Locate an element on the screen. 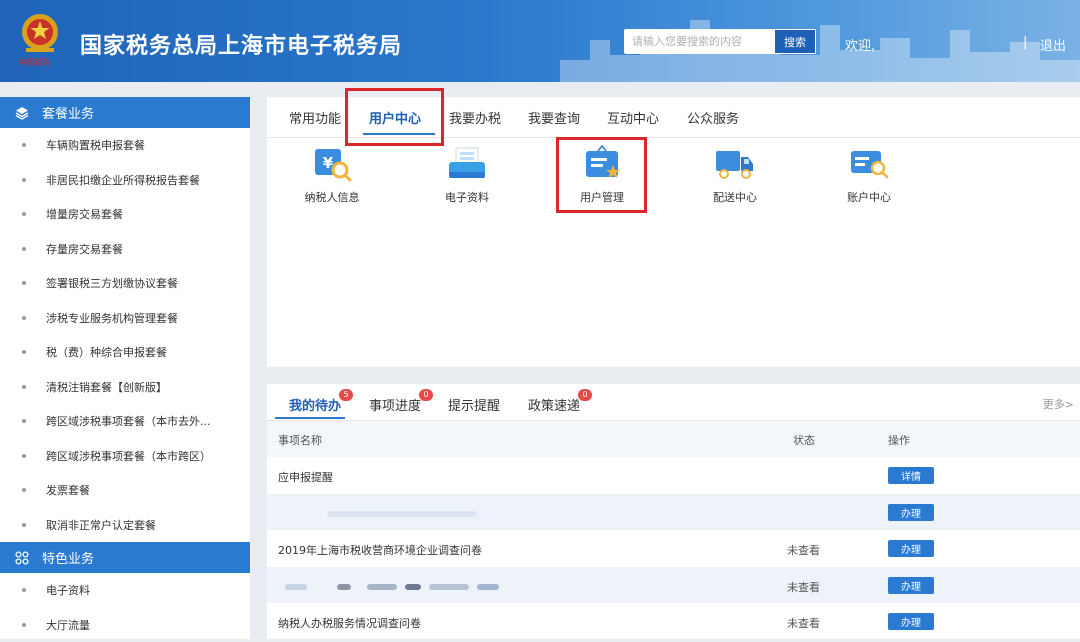 Image resolution: width=1080 pixels, height=642 pixels. more-link: 更多> is located at coordinates (1058, 404).